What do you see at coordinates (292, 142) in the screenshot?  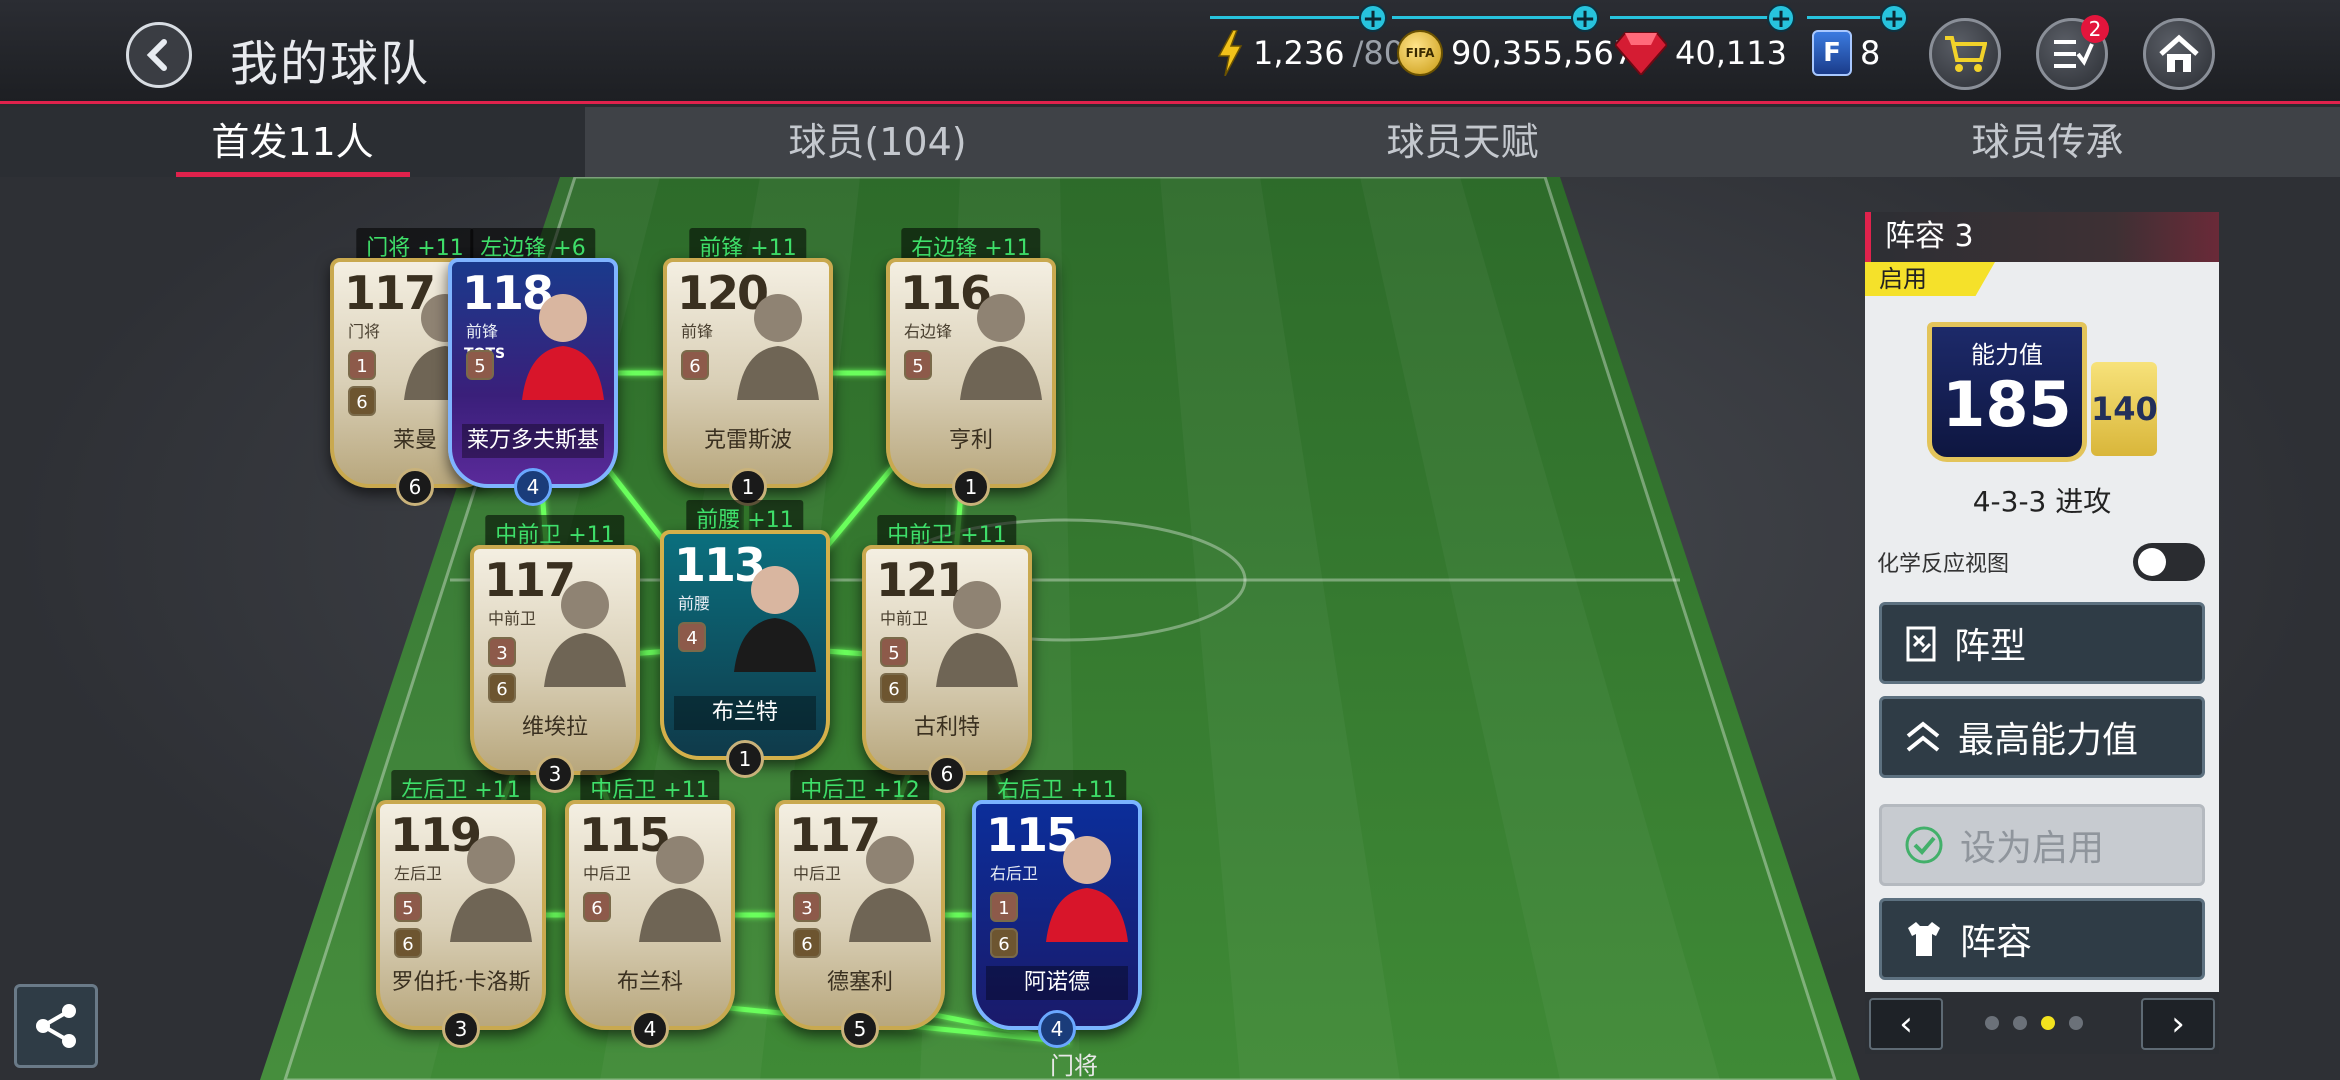 I see `tab-starting-eleven: 首发11人` at bounding box center [292, 142].